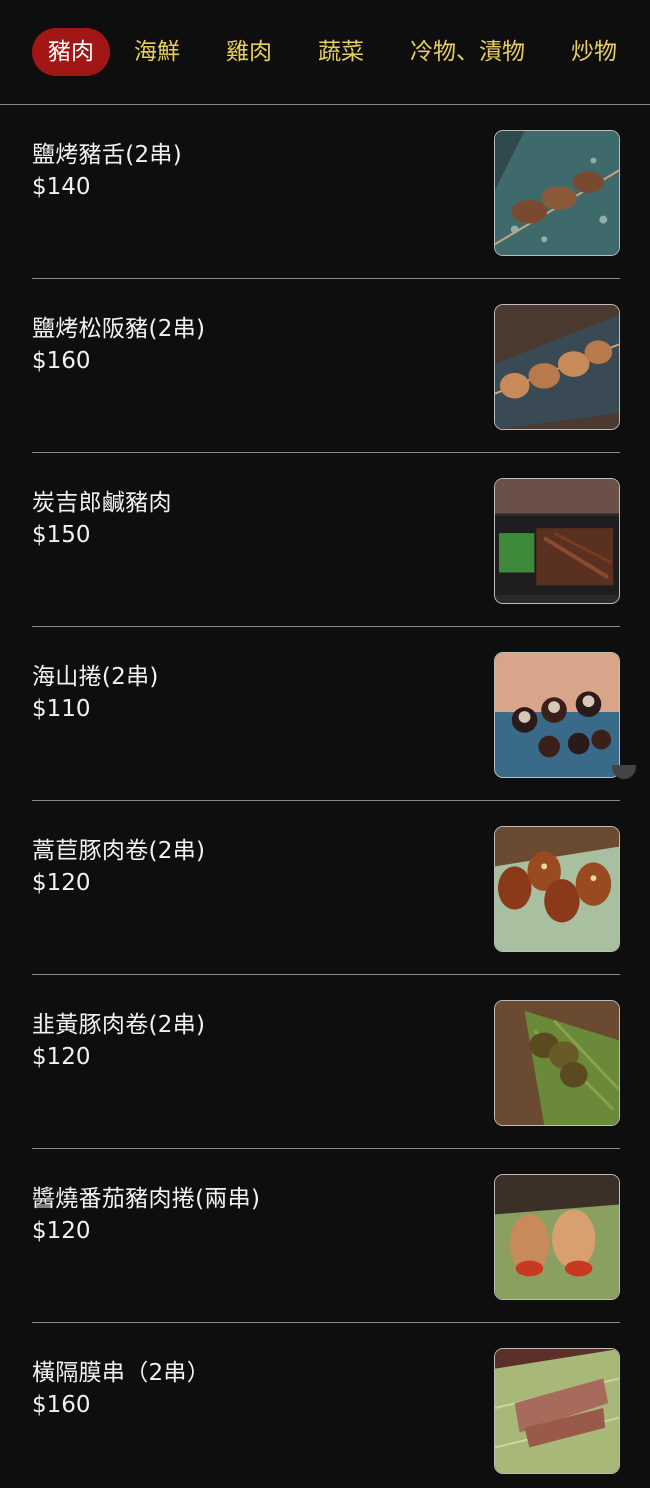  Describe the element at coordinates (467, 52) in the screenshot. I see `tab-cold-pickled: 冷物、漬物` at that location.